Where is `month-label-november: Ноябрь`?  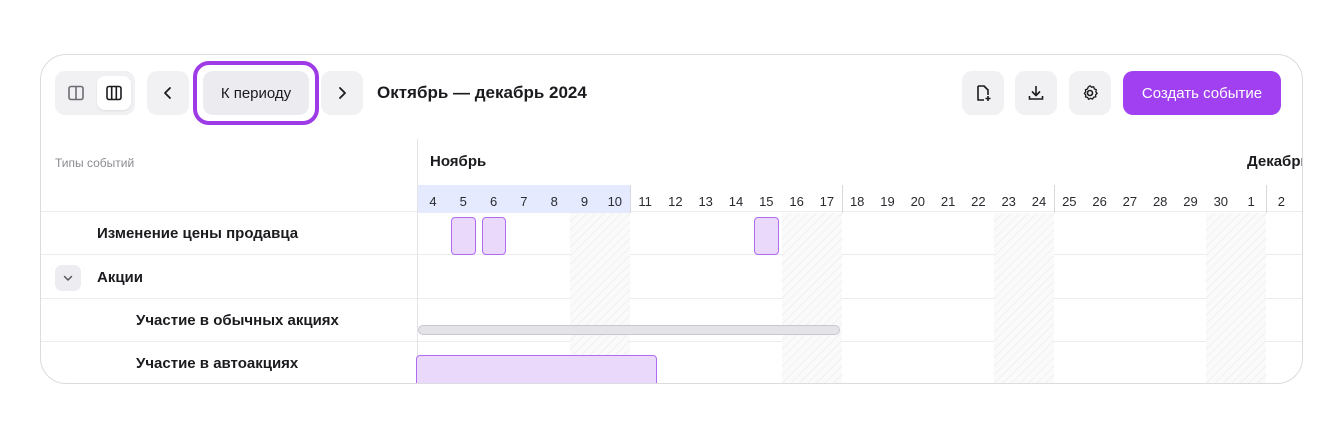
month-label-november: Ноябрь is located at coordinates (458, 161).